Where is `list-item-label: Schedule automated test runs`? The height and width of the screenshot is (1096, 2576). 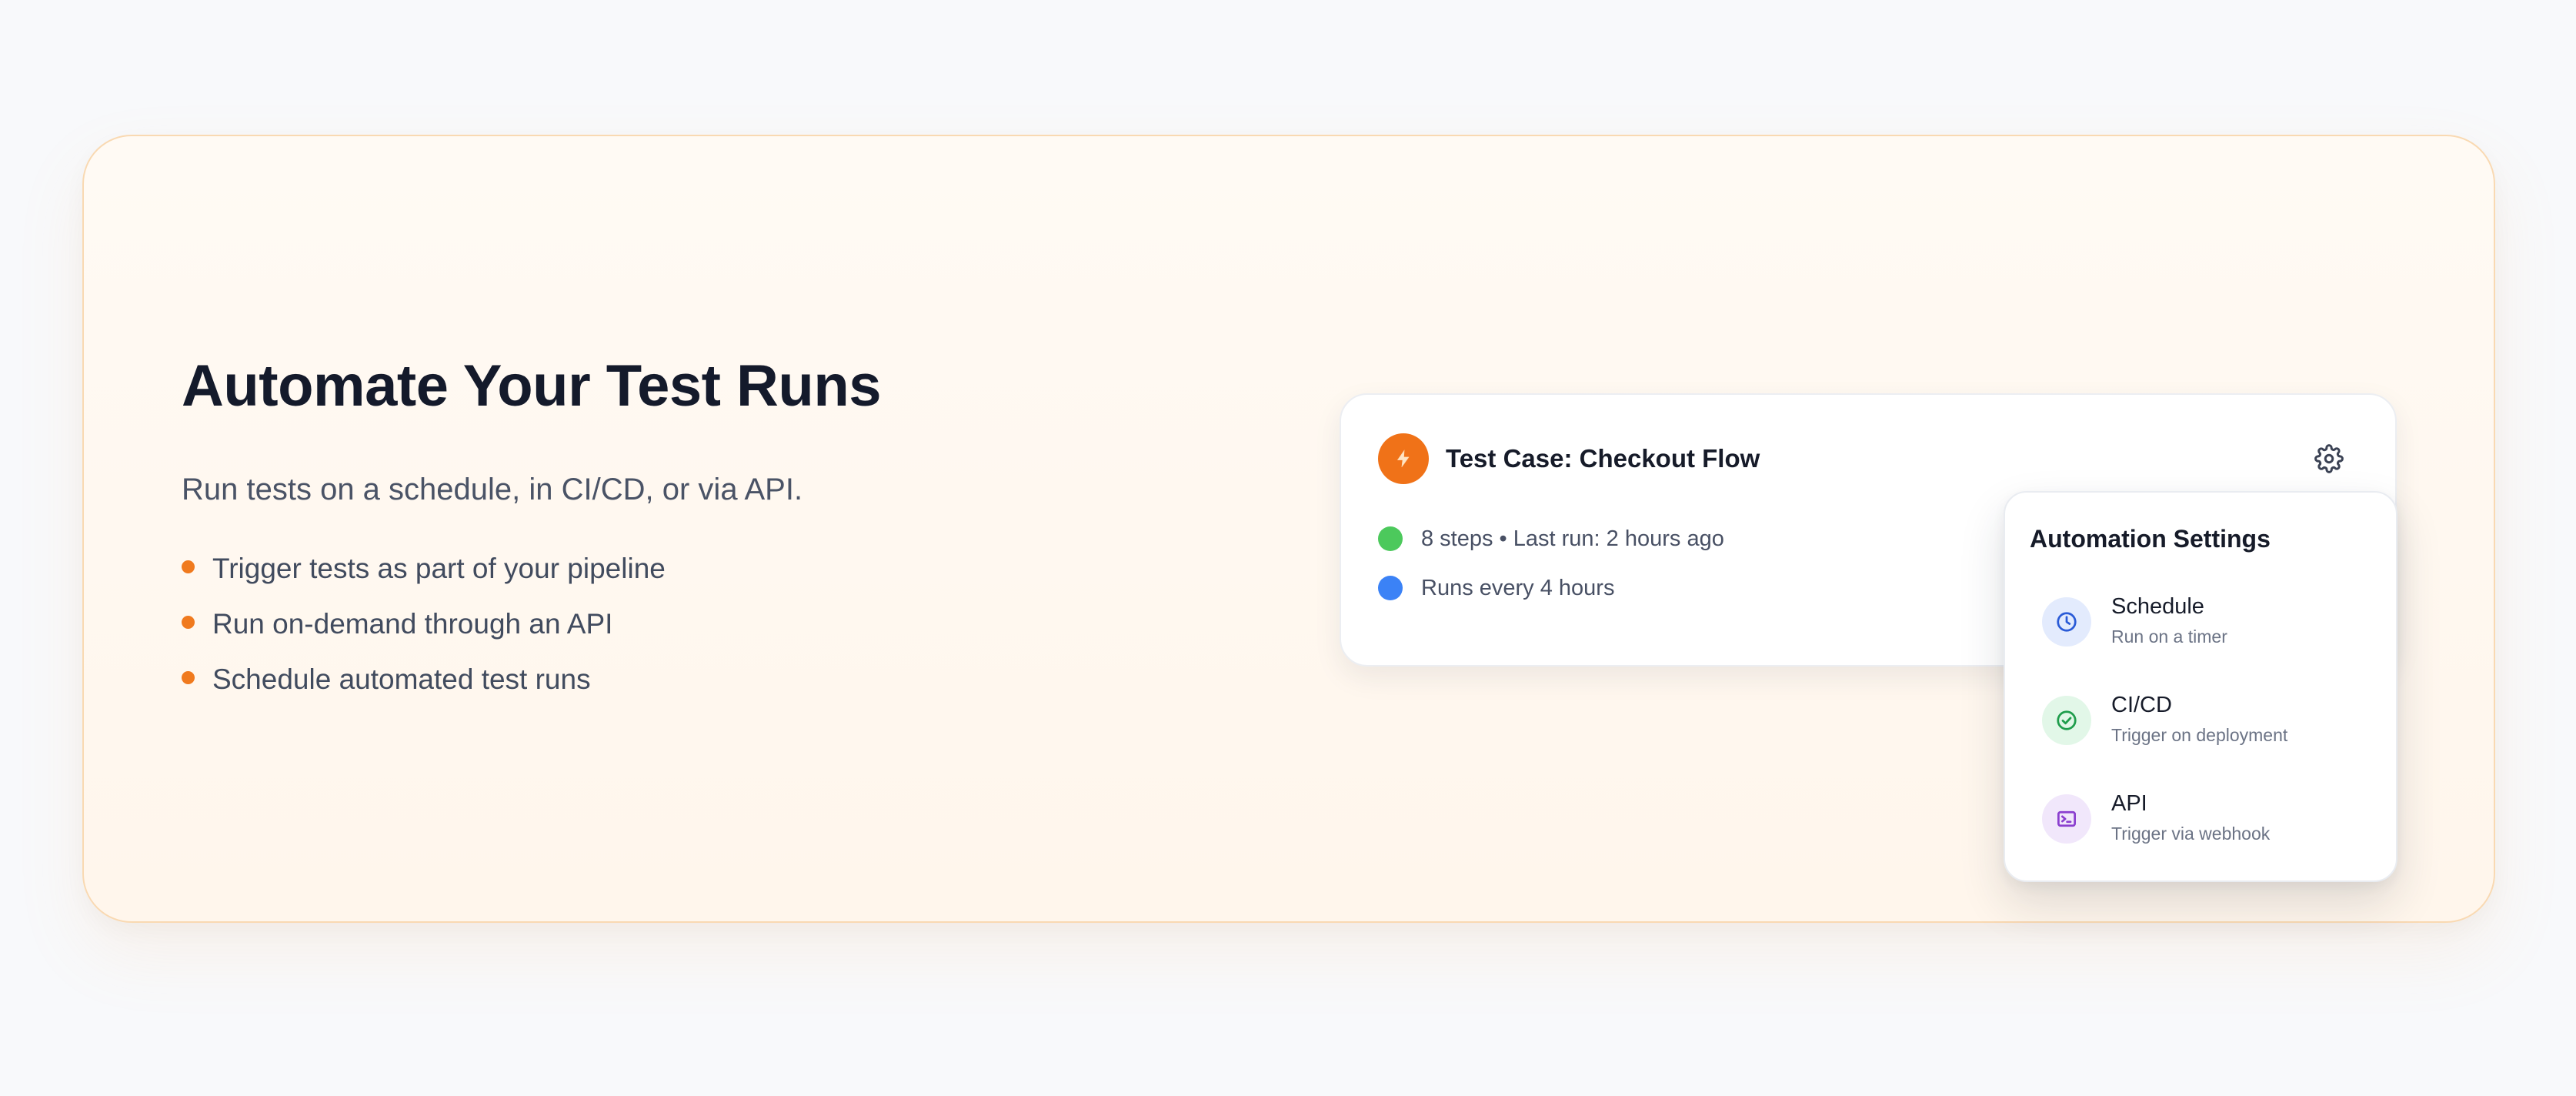
list-item-label: Schedule automated test runs is located at coordinates (401, 679).